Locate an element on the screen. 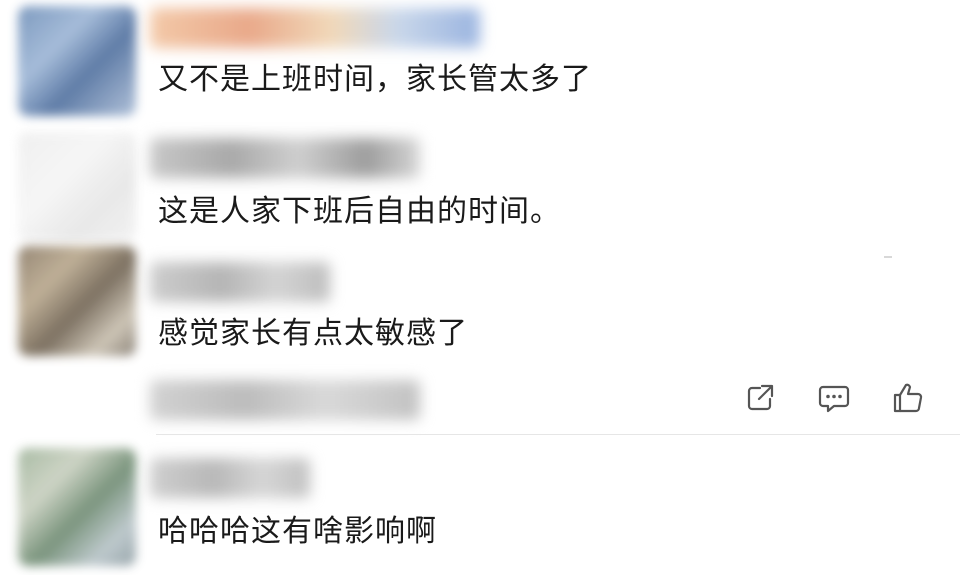  thumbs-up-icon is located at coordinates (908, 398).